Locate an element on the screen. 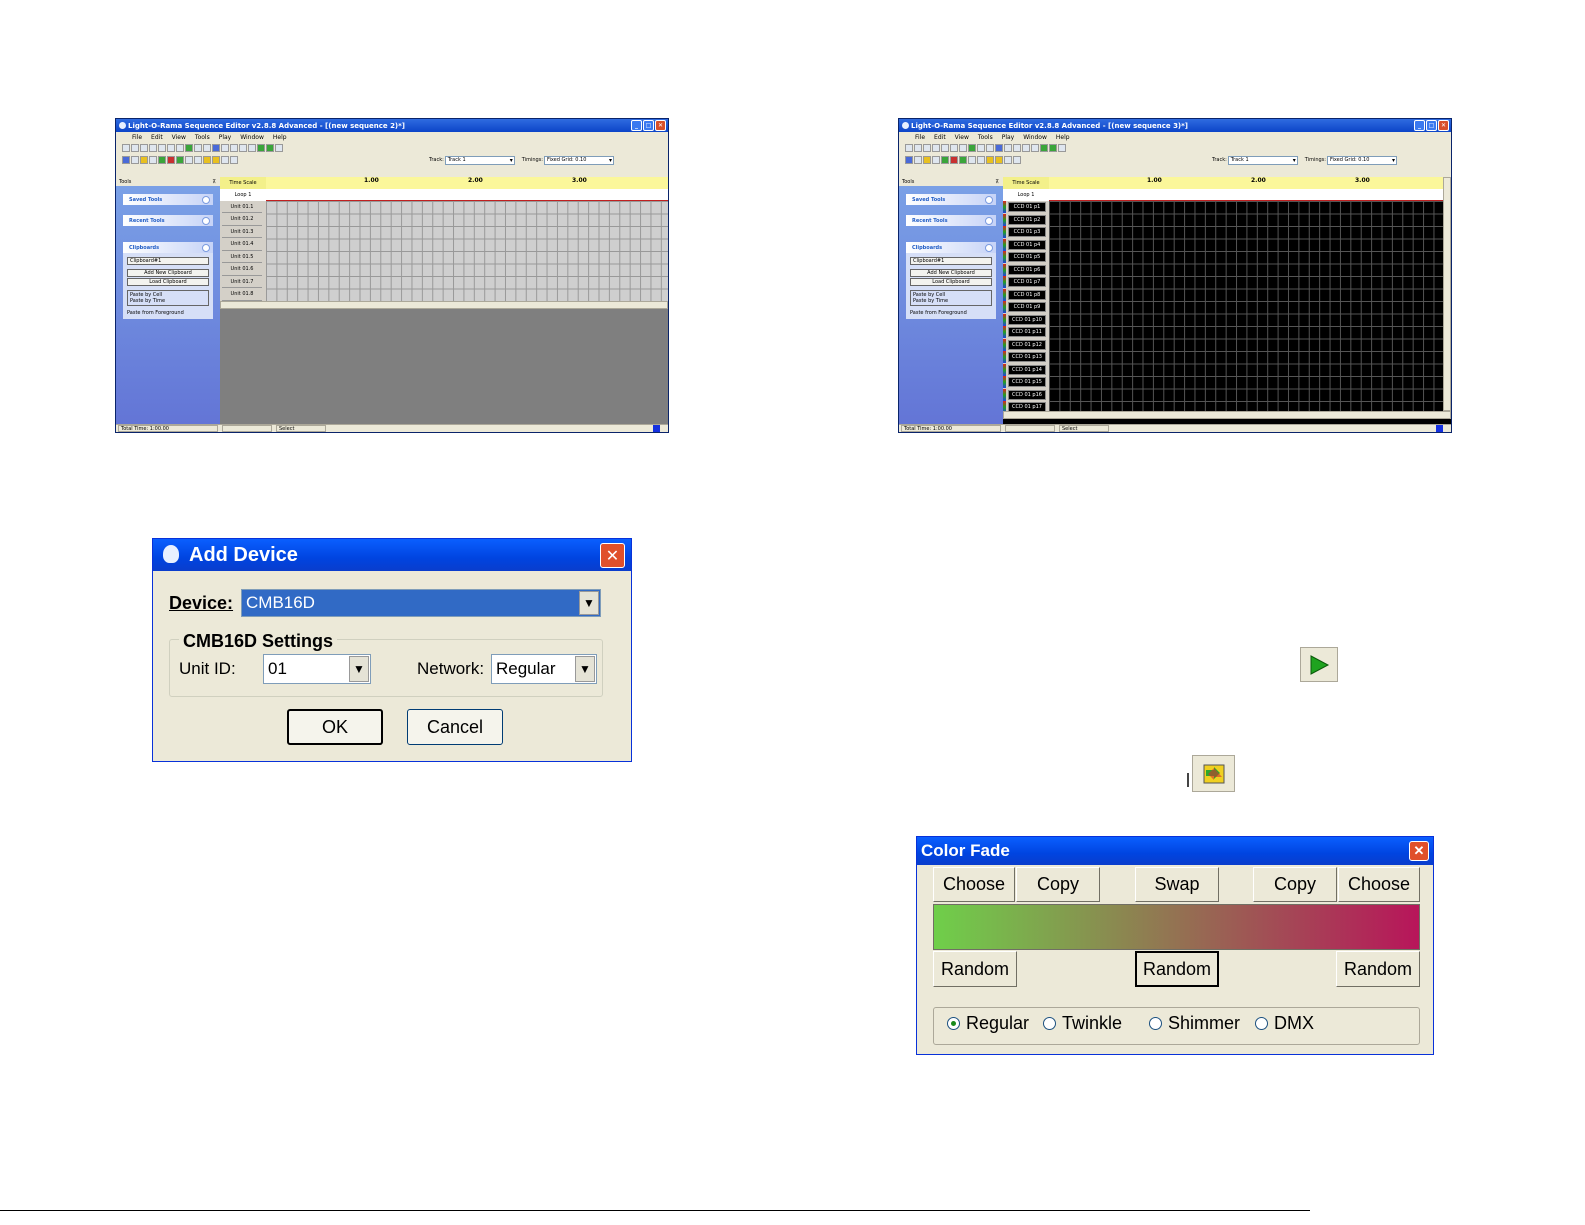  random-end-button: Random is located at coordinates (1378, 969).